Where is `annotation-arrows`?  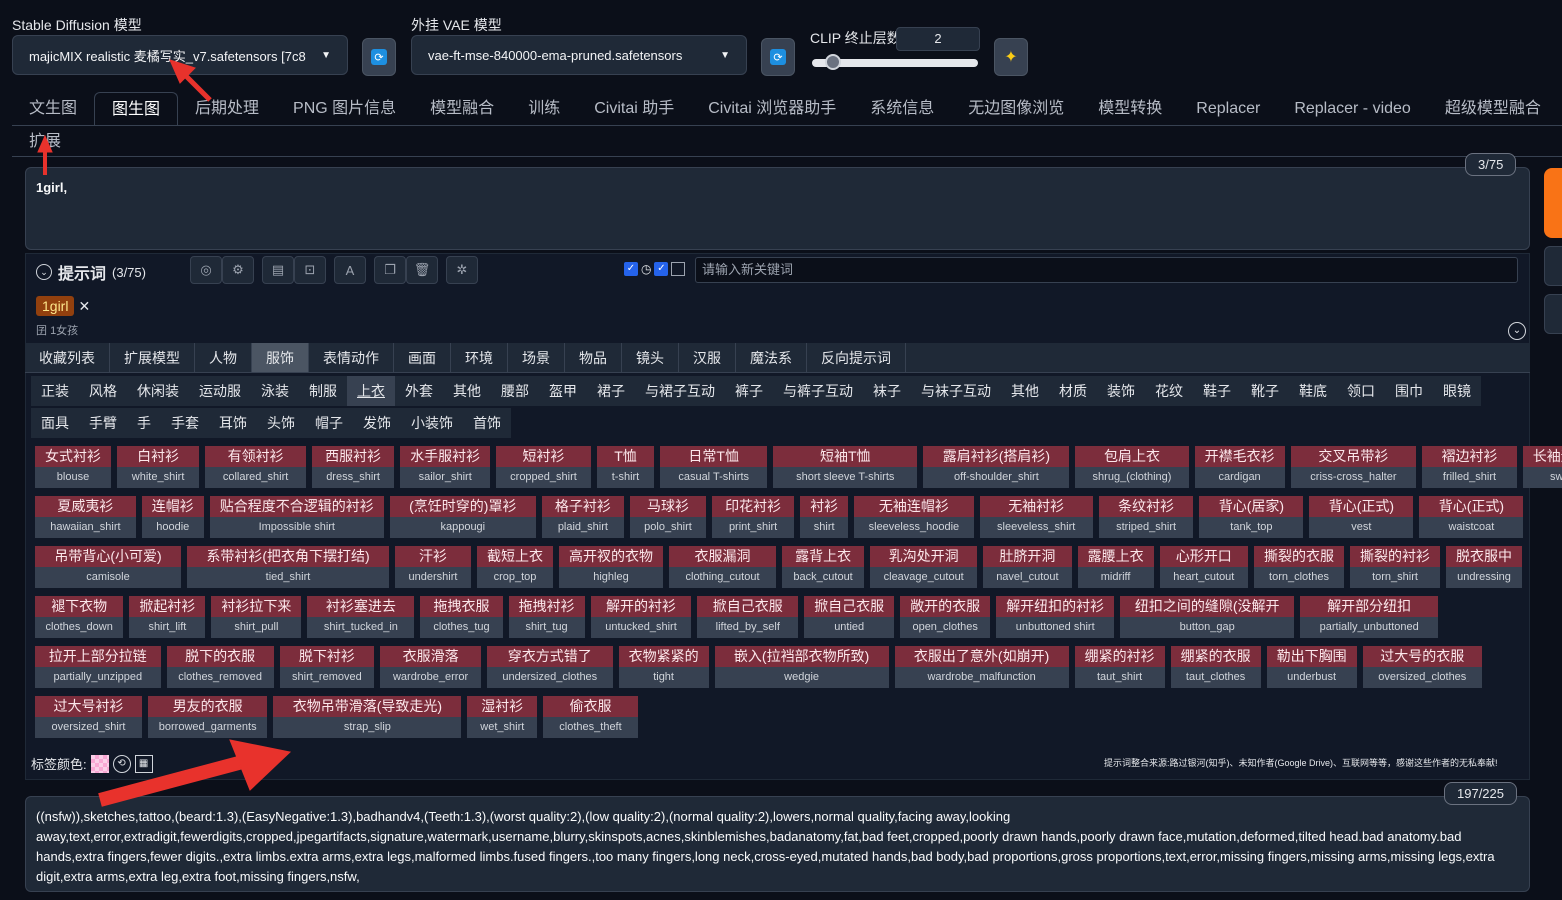
annotation-arrows is located at coordinates (164, 433).